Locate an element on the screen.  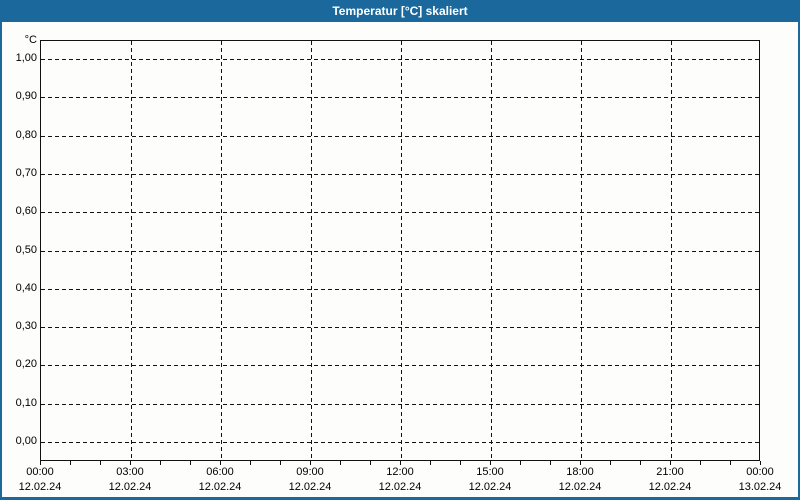
y-tick-label: 0,80 is located at coordinates (26, 135).